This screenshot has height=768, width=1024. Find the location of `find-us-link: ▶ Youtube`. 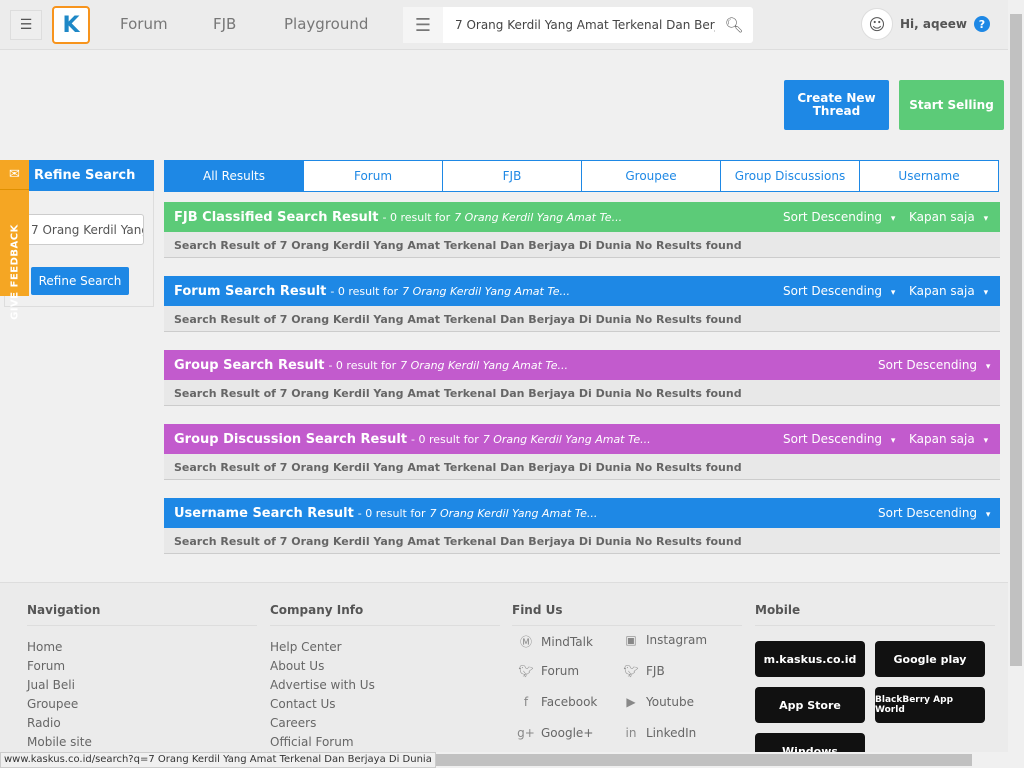

find-us-link: ▶ Youtube is located at coordinates (658, 702).